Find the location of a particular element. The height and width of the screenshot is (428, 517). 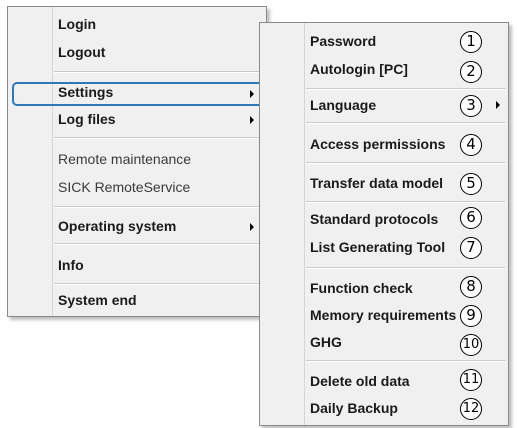

menu-item-operating-system: Operating system is located at coordinates (117, 226).